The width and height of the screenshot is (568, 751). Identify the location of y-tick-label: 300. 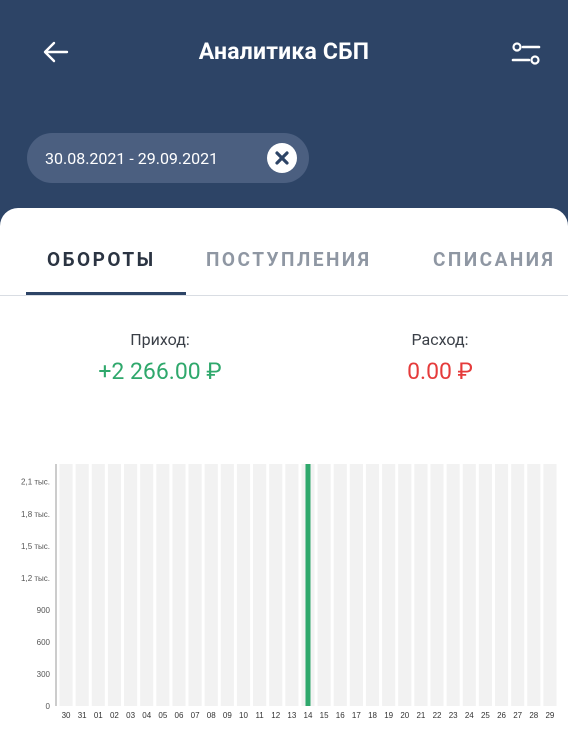
(44, 674).